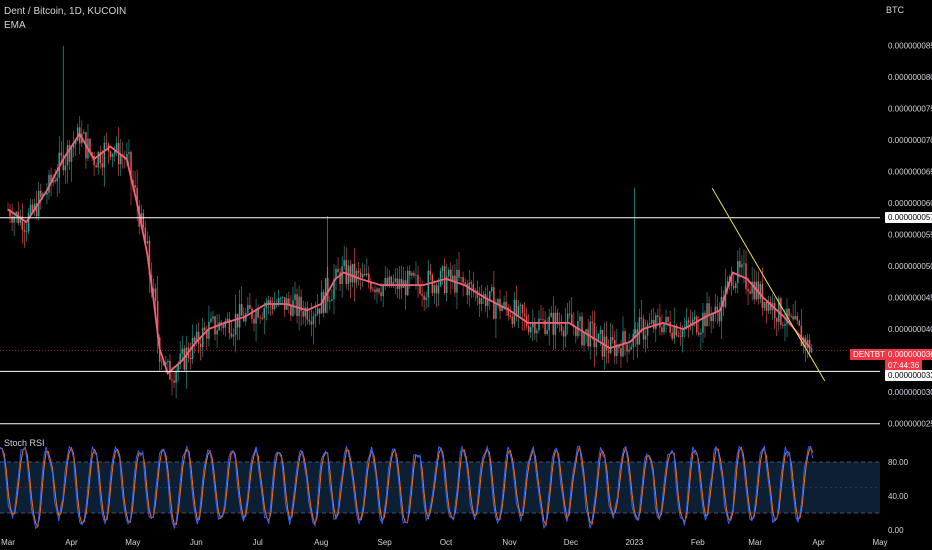 The image size is (932, 550). Describe the element at coordinates (908, 354) in the screenshot. I see `last-price-tag: 0.0000000366` at that location.